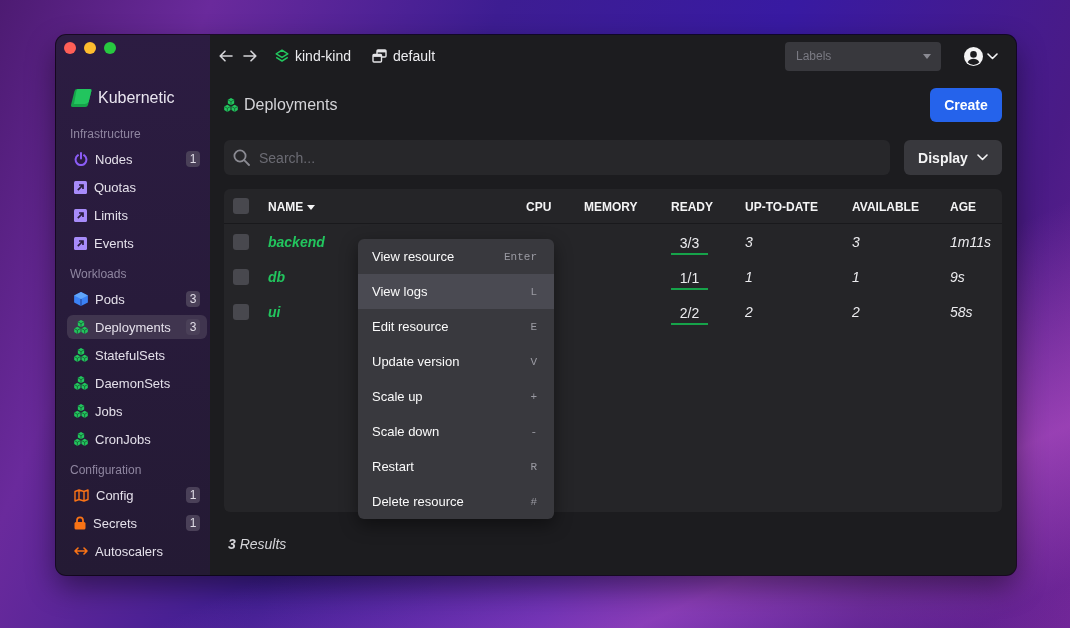  I want to click on sidebar-item: CronJobs, so click(137, 439).